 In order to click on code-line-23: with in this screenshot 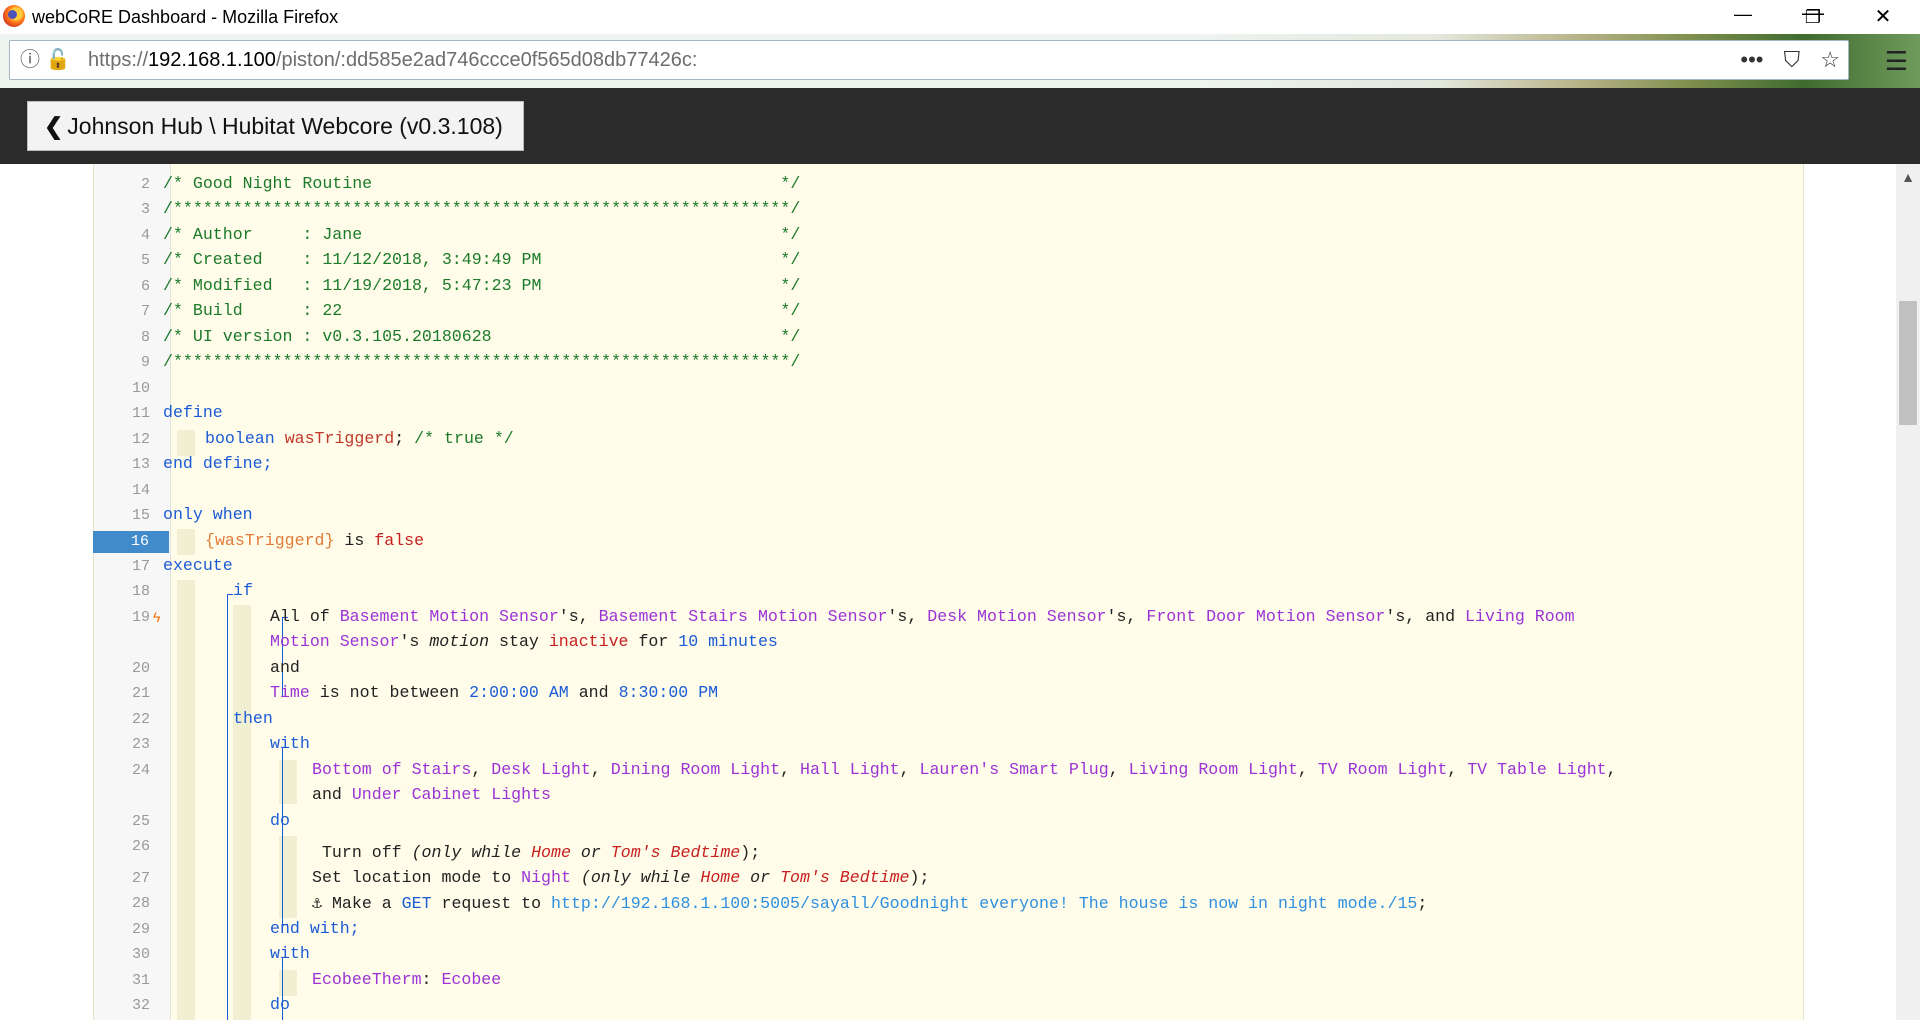, I will do `click(290, 743)`.